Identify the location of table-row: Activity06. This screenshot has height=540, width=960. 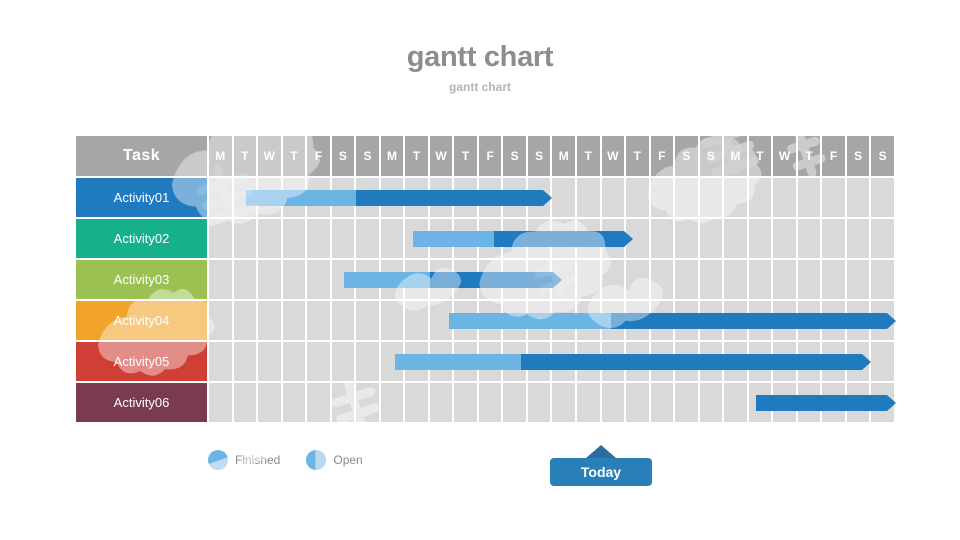
(486, 403).